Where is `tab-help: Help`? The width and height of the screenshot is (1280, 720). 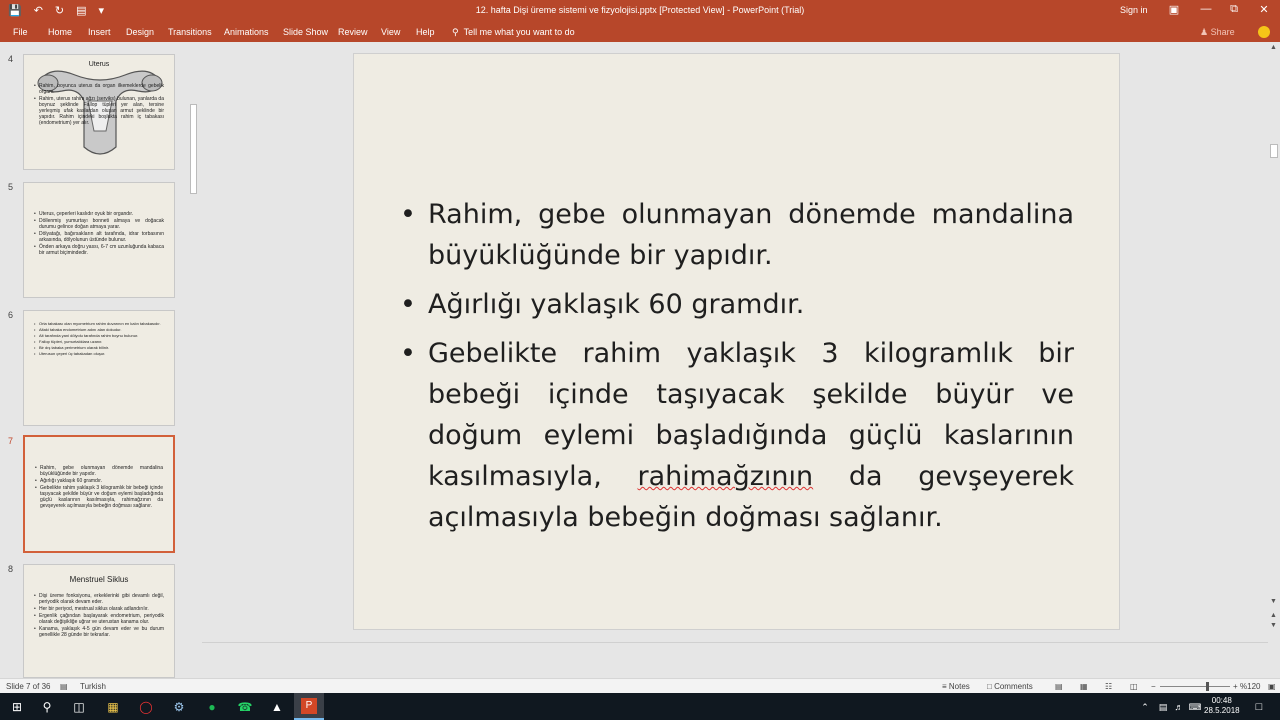 tab-help: Help is located at coordinates (425, 32).